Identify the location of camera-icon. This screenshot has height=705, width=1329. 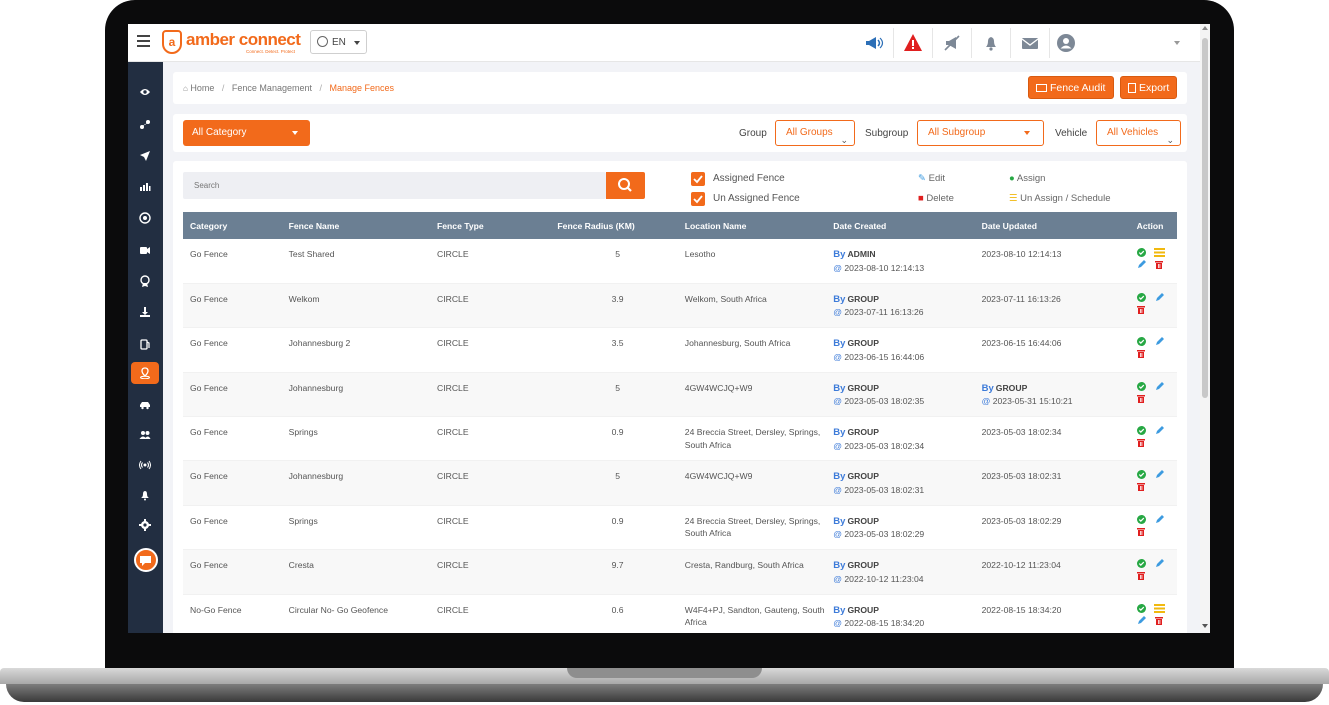
(145, 250).